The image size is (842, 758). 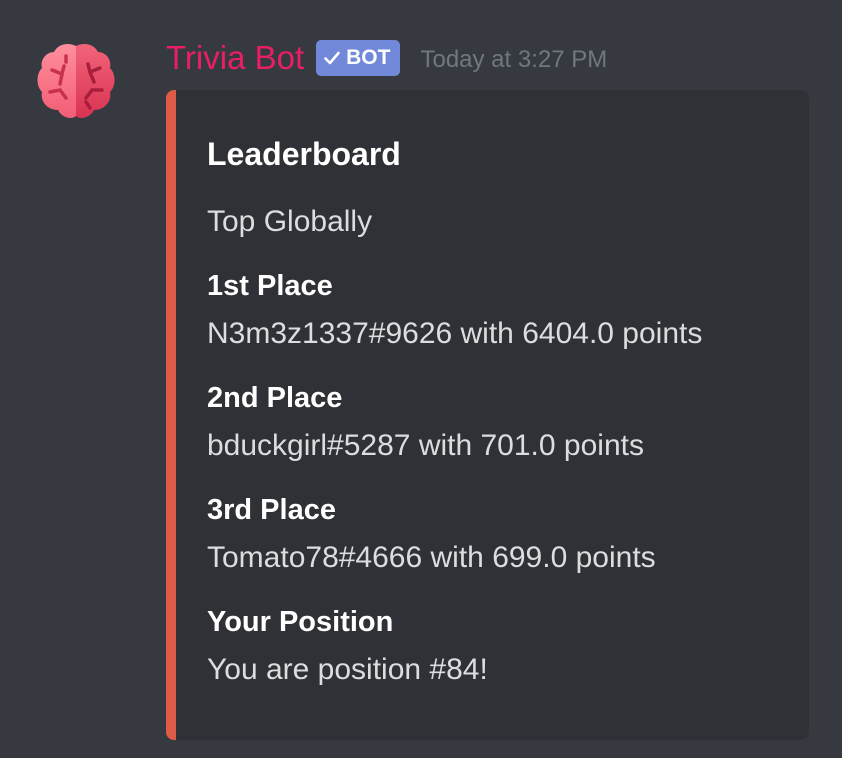 What do you see at coordinates (171, 415) in the screenshot?
I see `embed-accent-bar` at bounding box center [171, 415].